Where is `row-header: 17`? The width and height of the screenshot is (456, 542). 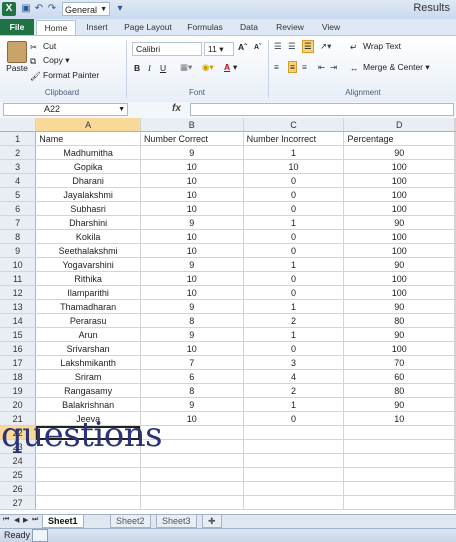 row-header: 17 is located at coordinates (18, 362).